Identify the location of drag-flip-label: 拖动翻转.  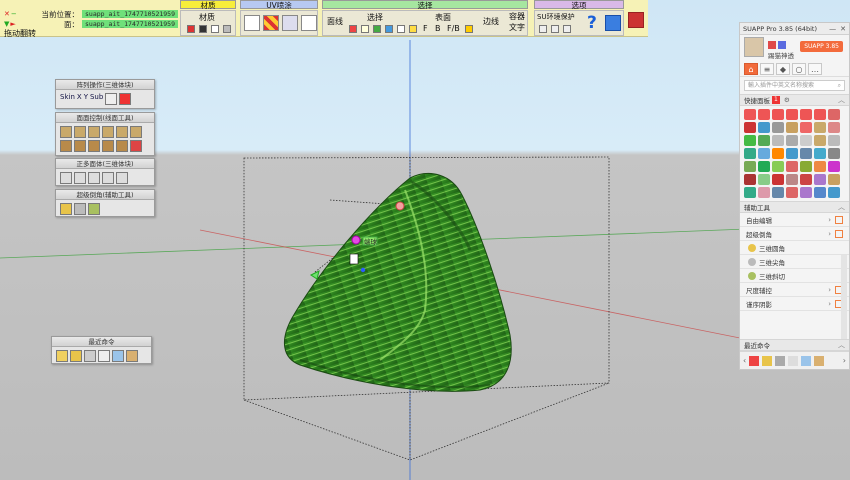
(20, 33).